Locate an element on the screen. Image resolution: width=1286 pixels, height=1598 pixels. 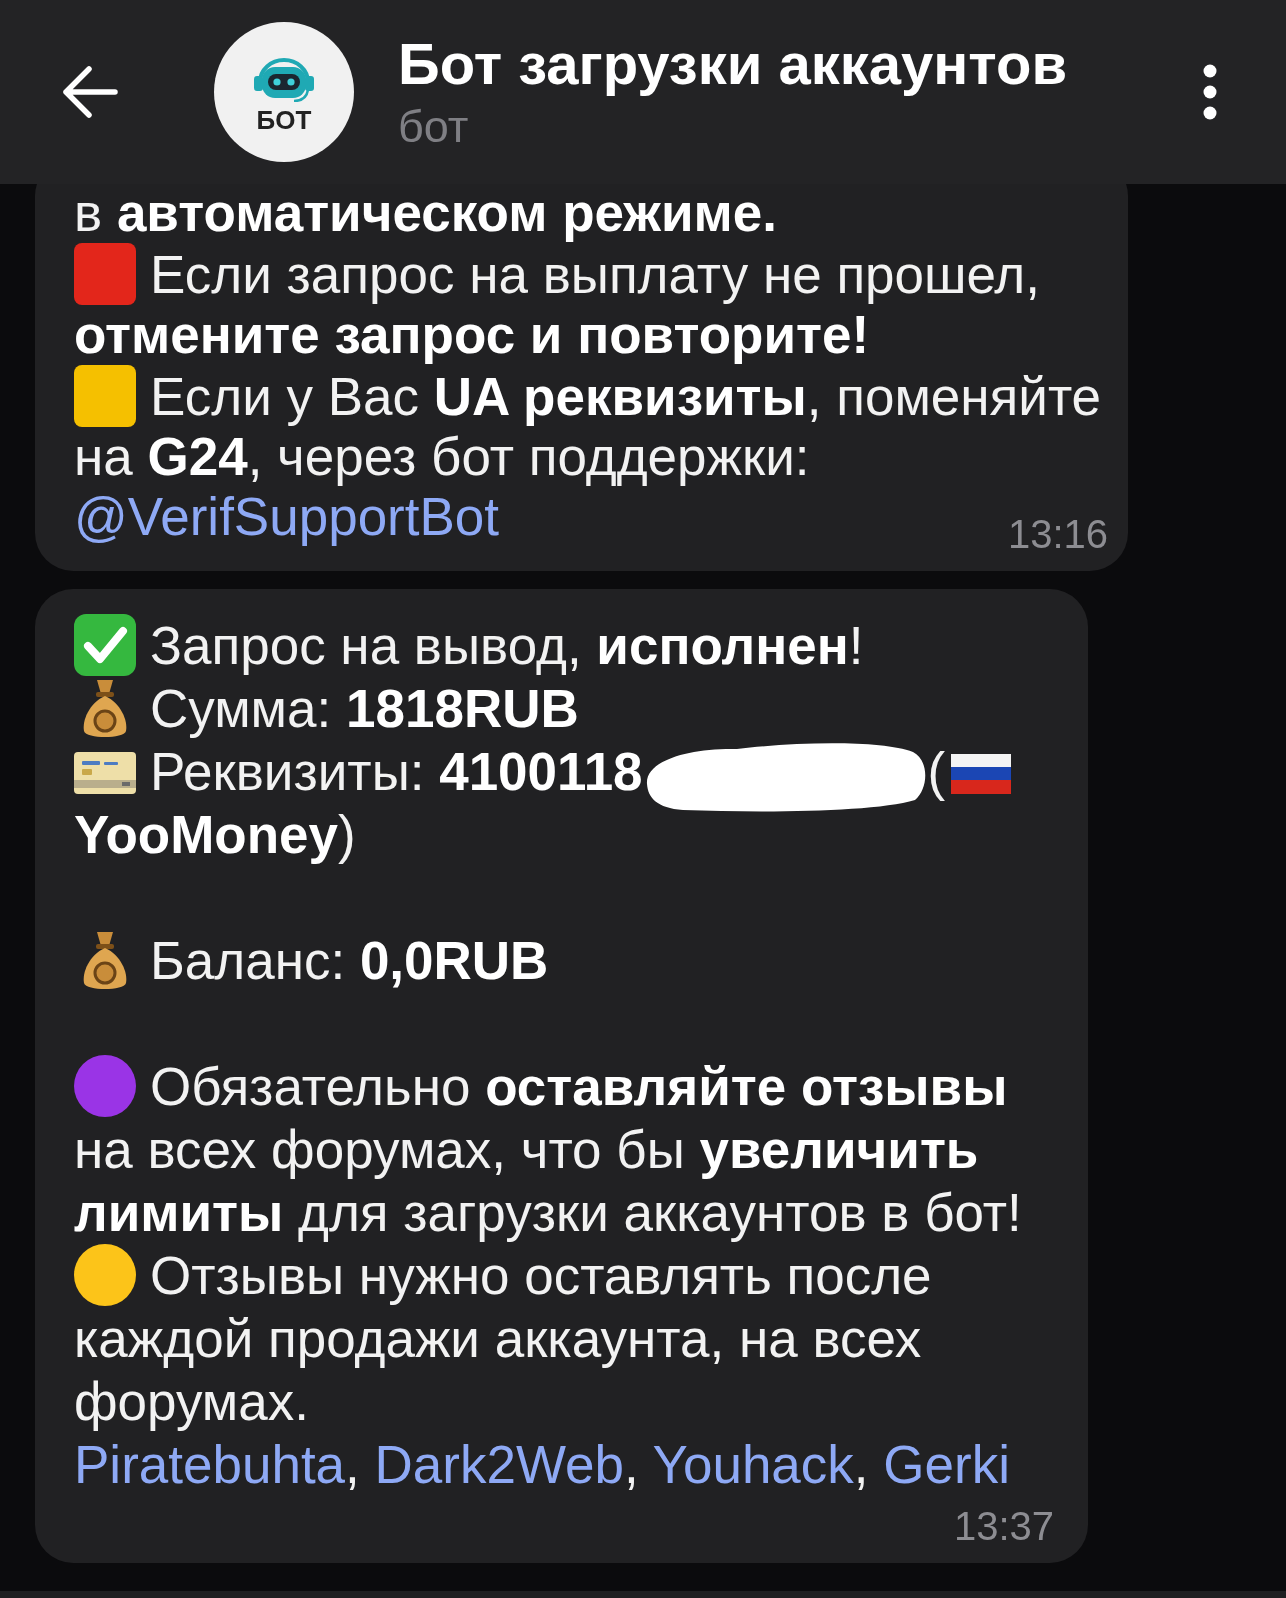
message-time: 13:37 is located at coordinates (1003, 1526).